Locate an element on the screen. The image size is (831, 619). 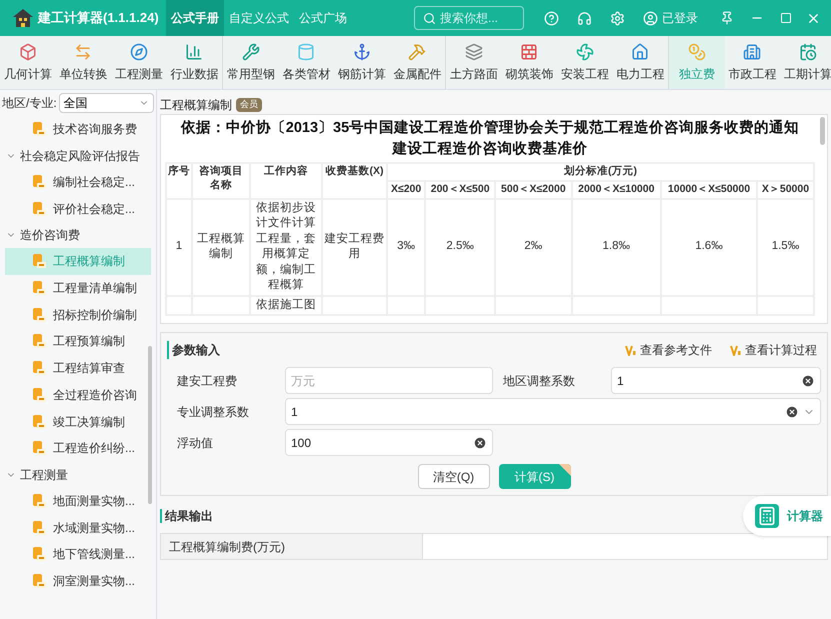
tree-item: 技术咨询服务费 is located at coordinates (78, 129).